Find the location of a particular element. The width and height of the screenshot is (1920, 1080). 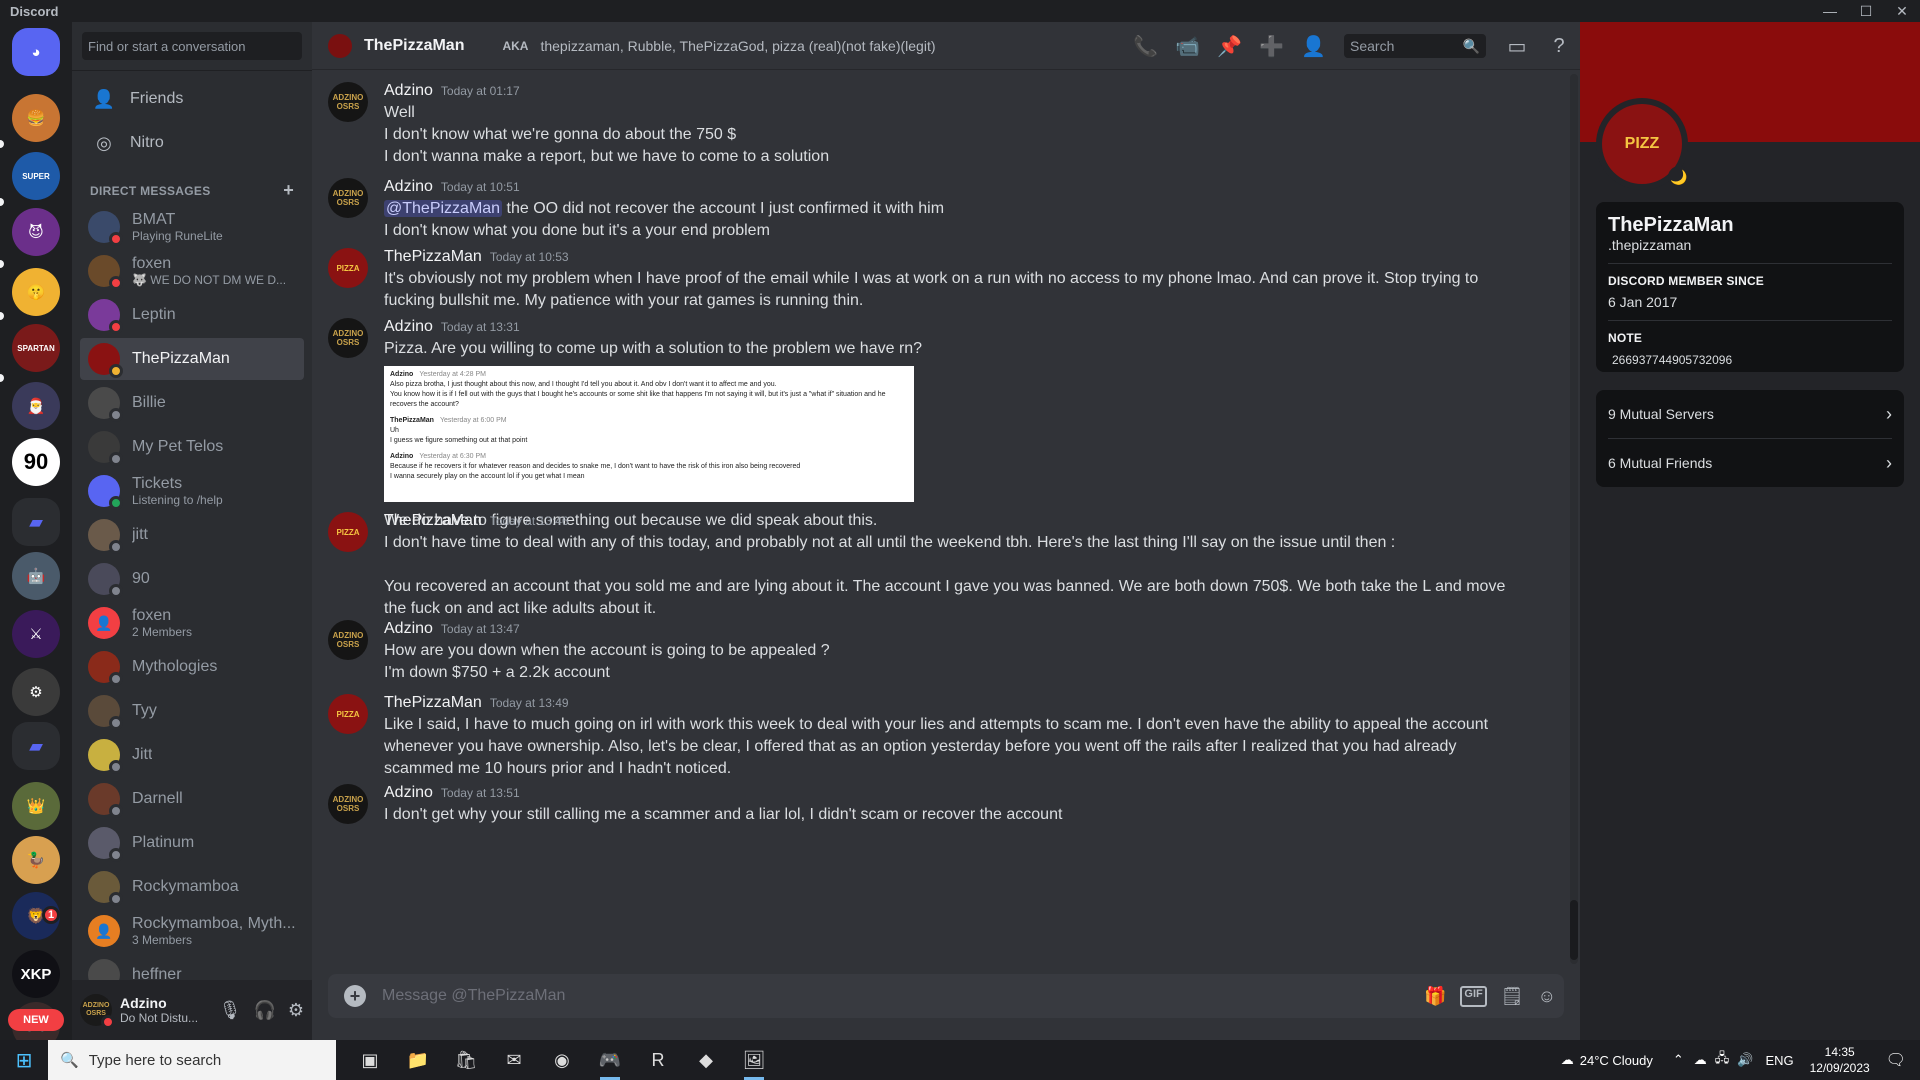

server-icon: XKP is located at coordinates (36, 974).